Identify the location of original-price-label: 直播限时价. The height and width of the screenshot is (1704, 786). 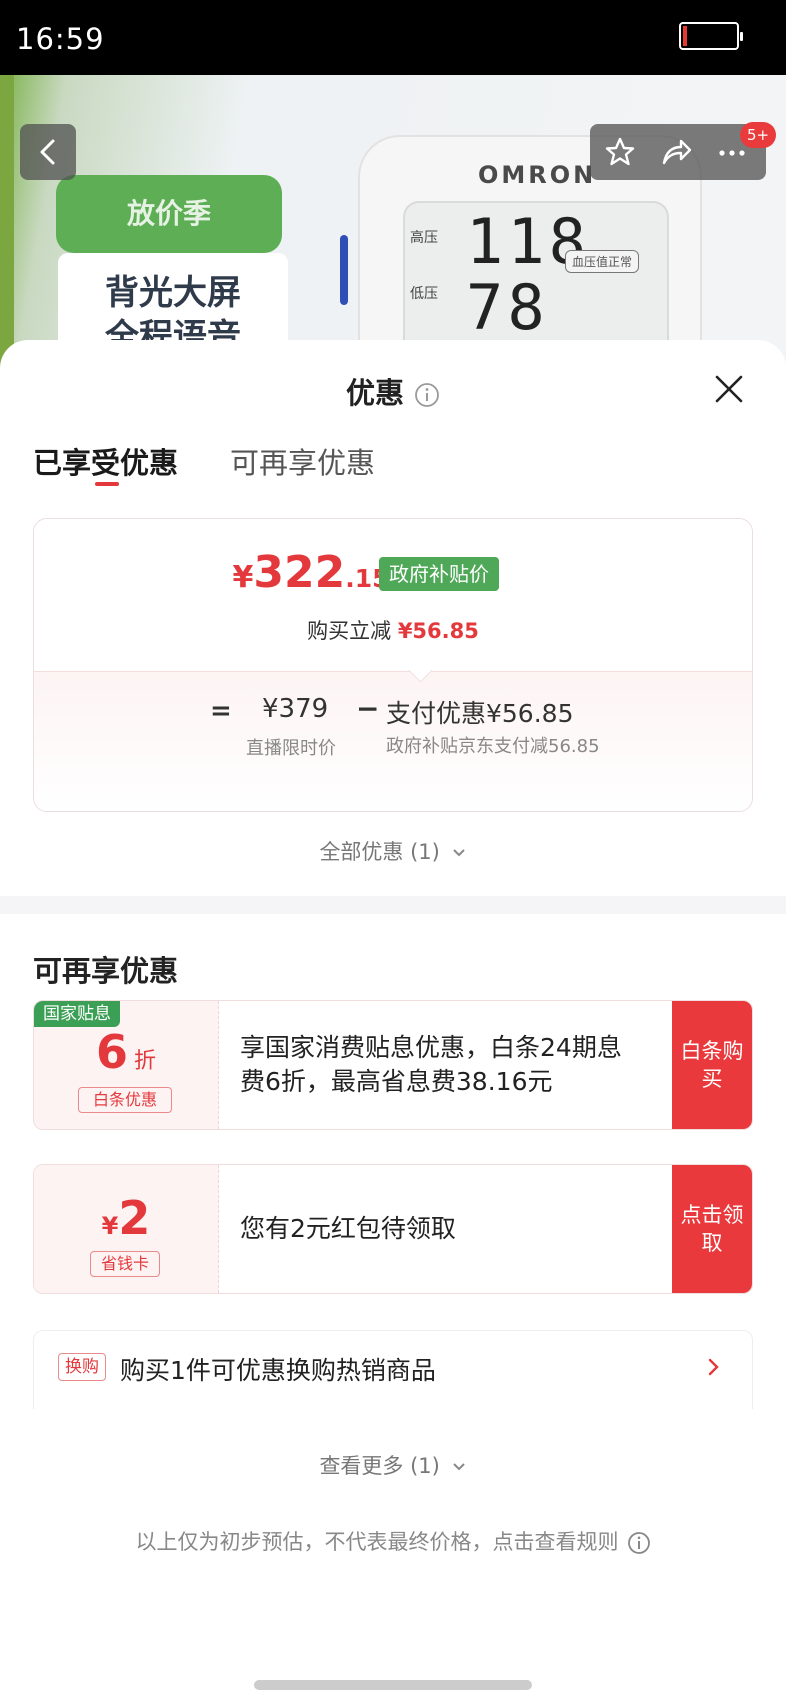
(291, 748).